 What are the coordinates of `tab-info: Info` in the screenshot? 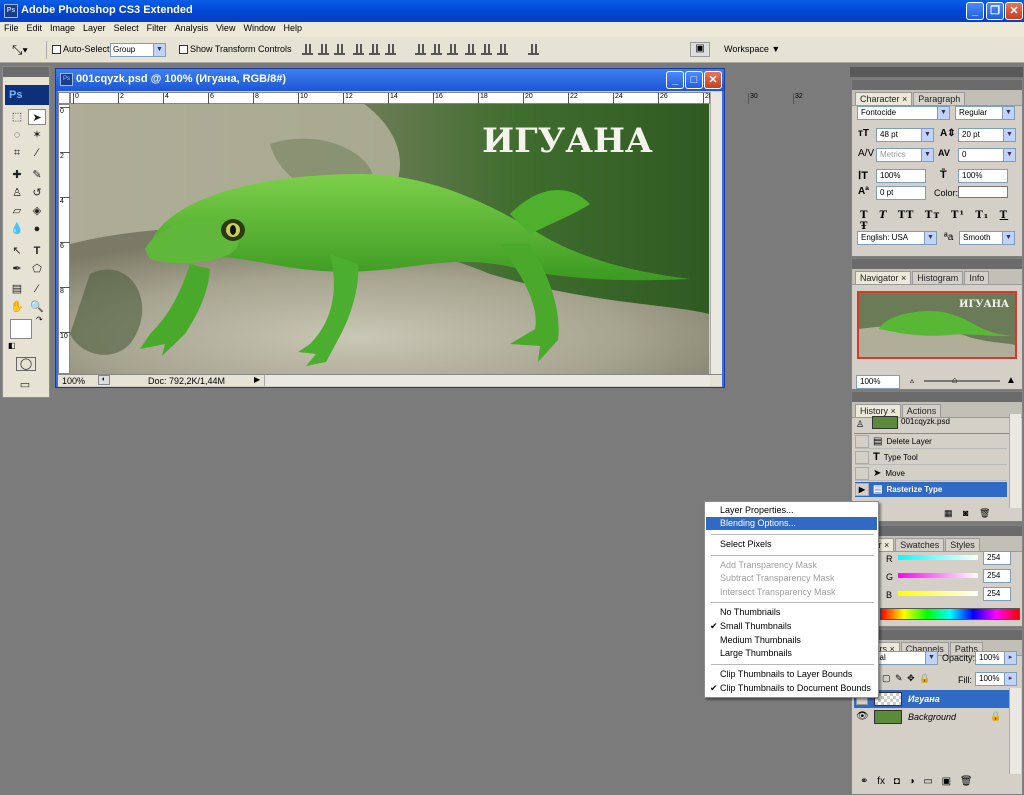 It's located at (977, 277).